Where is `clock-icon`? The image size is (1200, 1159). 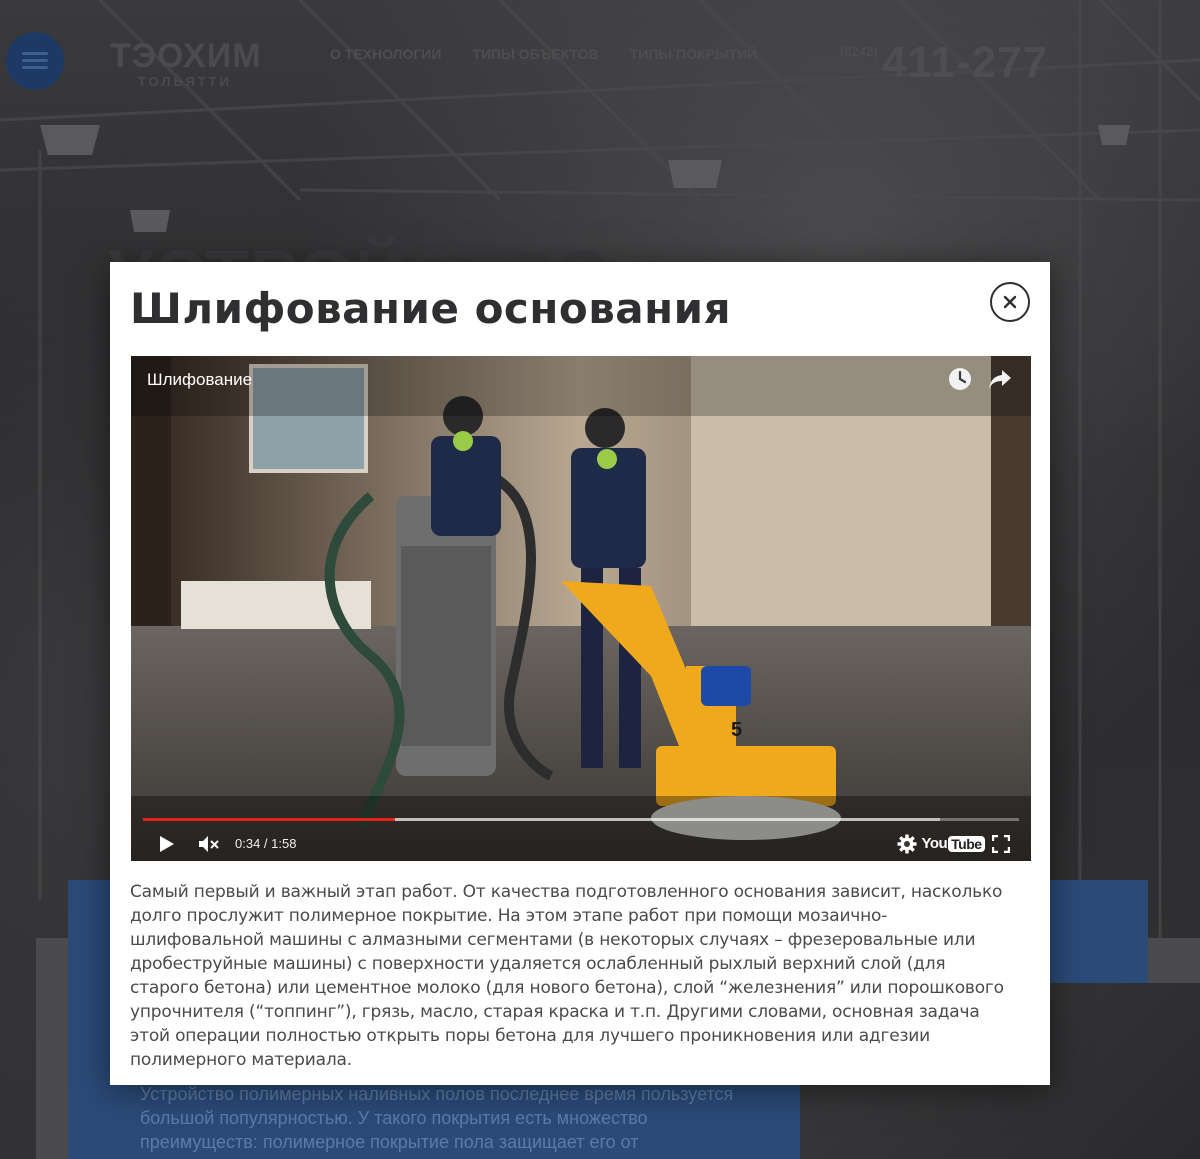
clock-icon is located at coordinates (960, 379).